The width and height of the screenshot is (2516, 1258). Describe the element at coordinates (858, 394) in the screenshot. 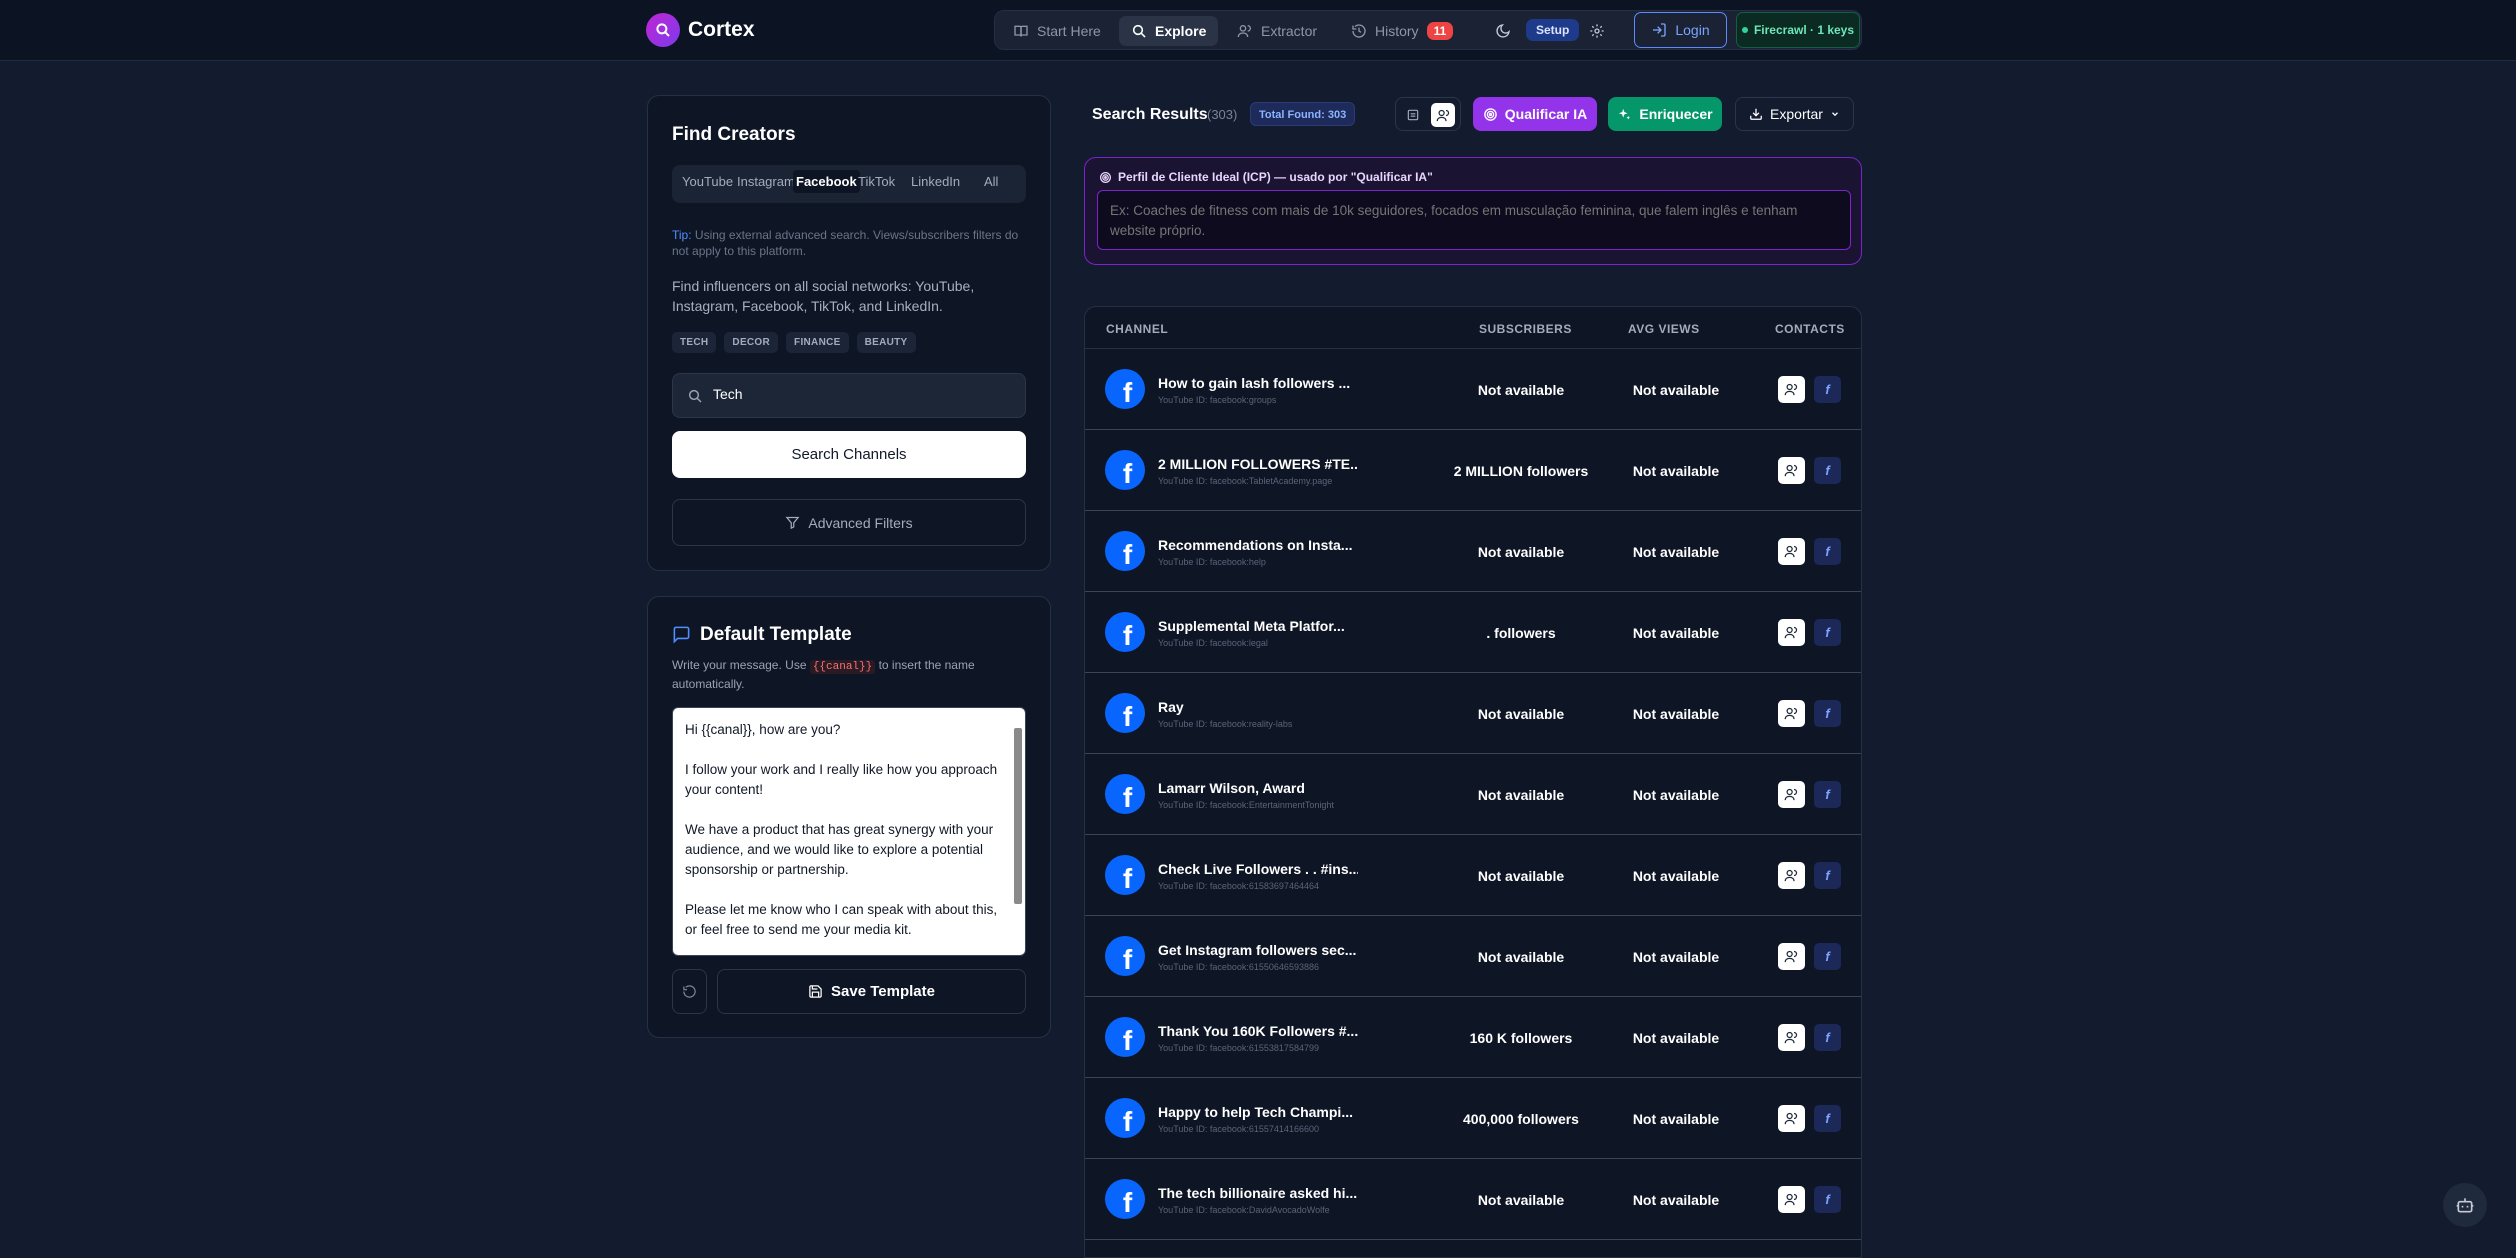

I see `channel-search-input` at that location.